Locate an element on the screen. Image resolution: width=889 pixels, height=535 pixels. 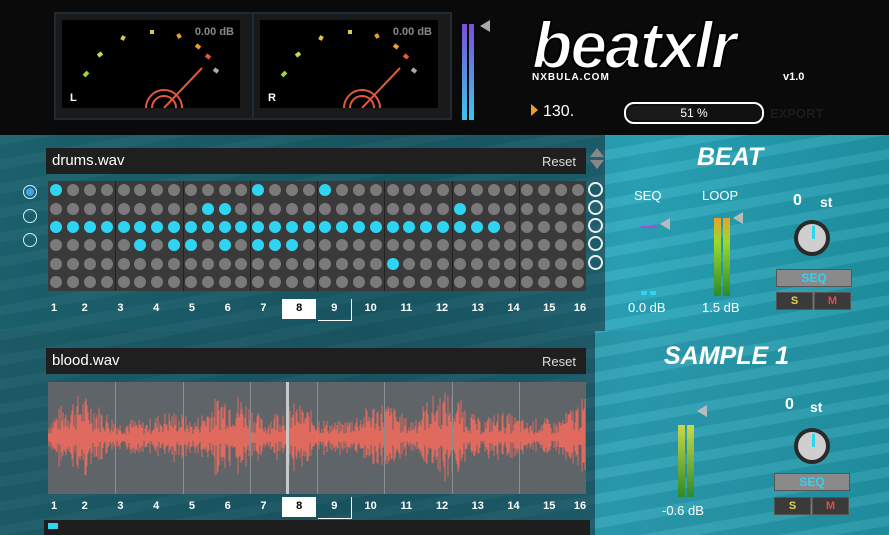
sample-waveform is located at coordinates (317, 438).